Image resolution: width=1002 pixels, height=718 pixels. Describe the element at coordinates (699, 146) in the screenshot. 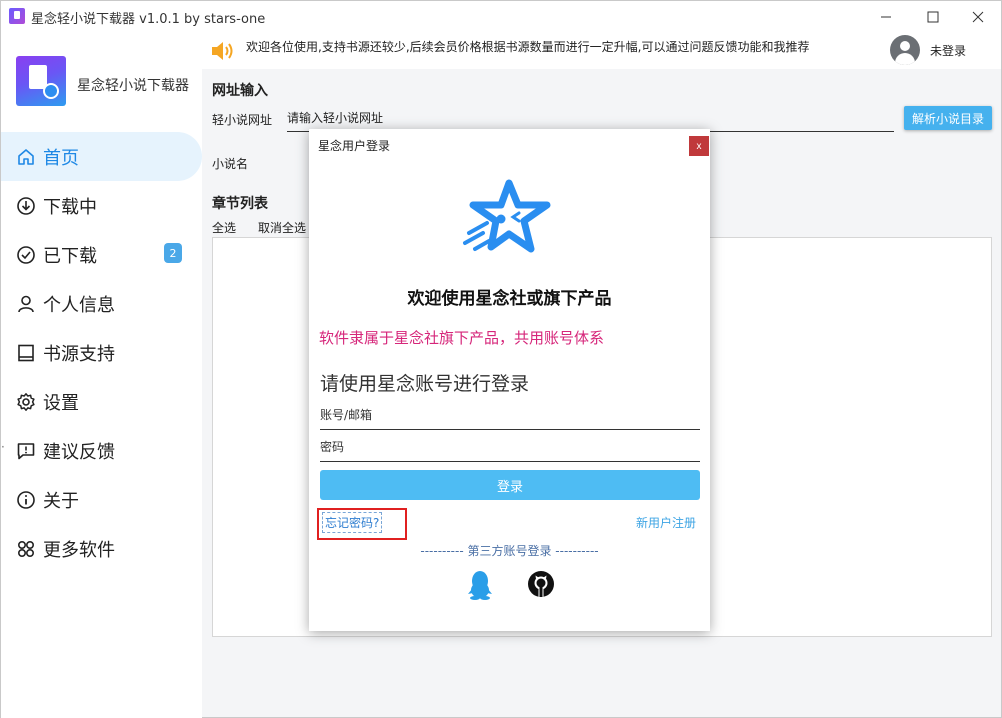

I see `dialog-close-button: x` at that location.